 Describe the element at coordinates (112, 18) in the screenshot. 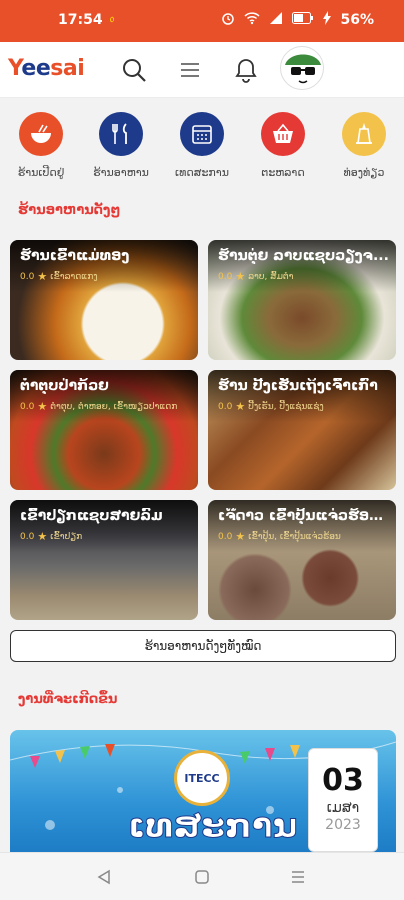

I see `status-notification-icon: ᥆` at that location.